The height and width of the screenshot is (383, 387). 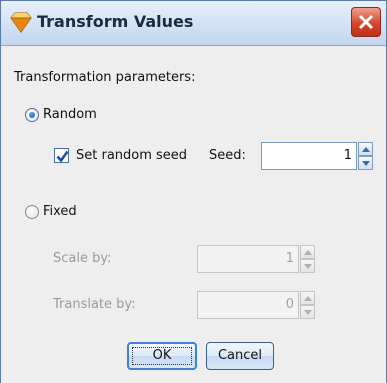 I want to click on translate-by-spinner, so click(x=307, y=305).